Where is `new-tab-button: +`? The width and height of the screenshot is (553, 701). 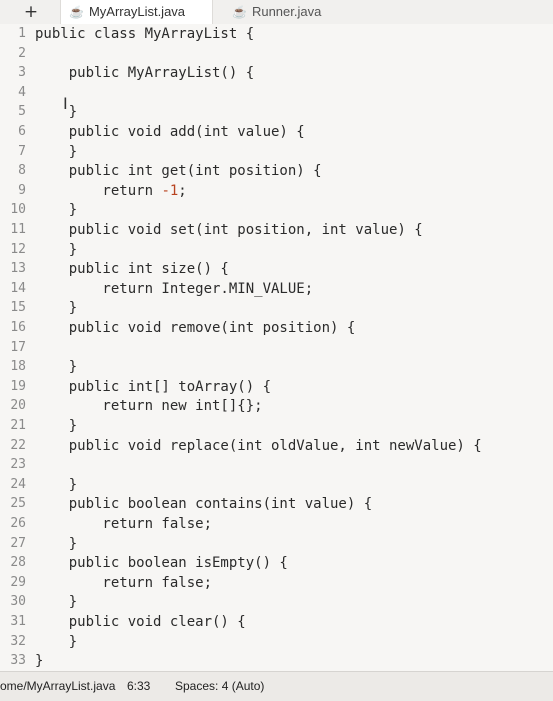
new-tab-button: + is located at coordinates (31, 12).